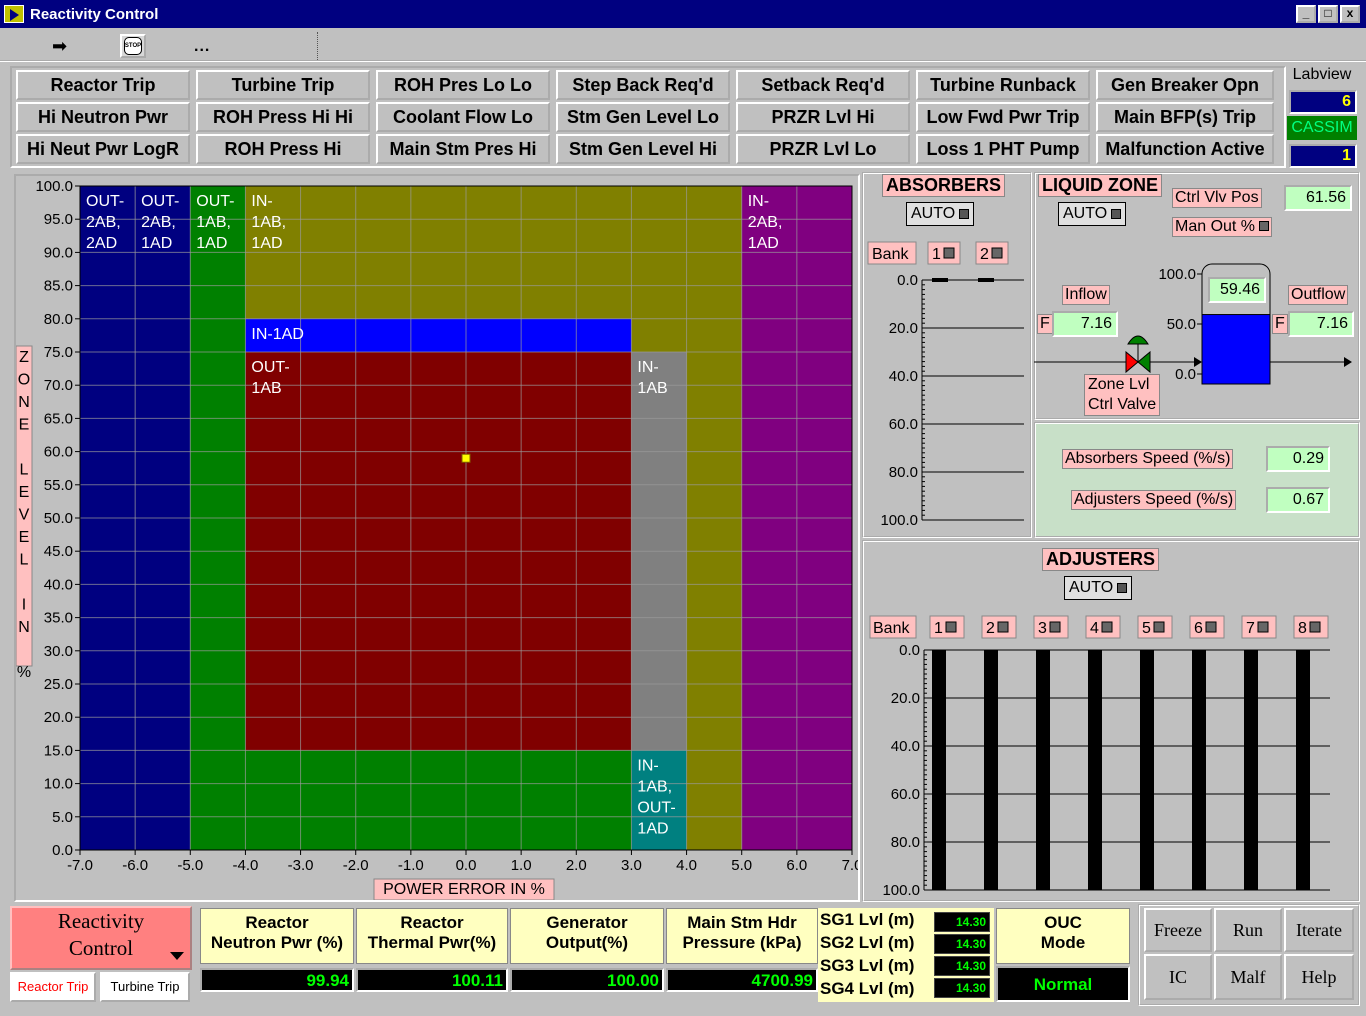  I want to click on alarm-main-bfp-trip: Main BFP(s) Trip, so click(1185, 117).